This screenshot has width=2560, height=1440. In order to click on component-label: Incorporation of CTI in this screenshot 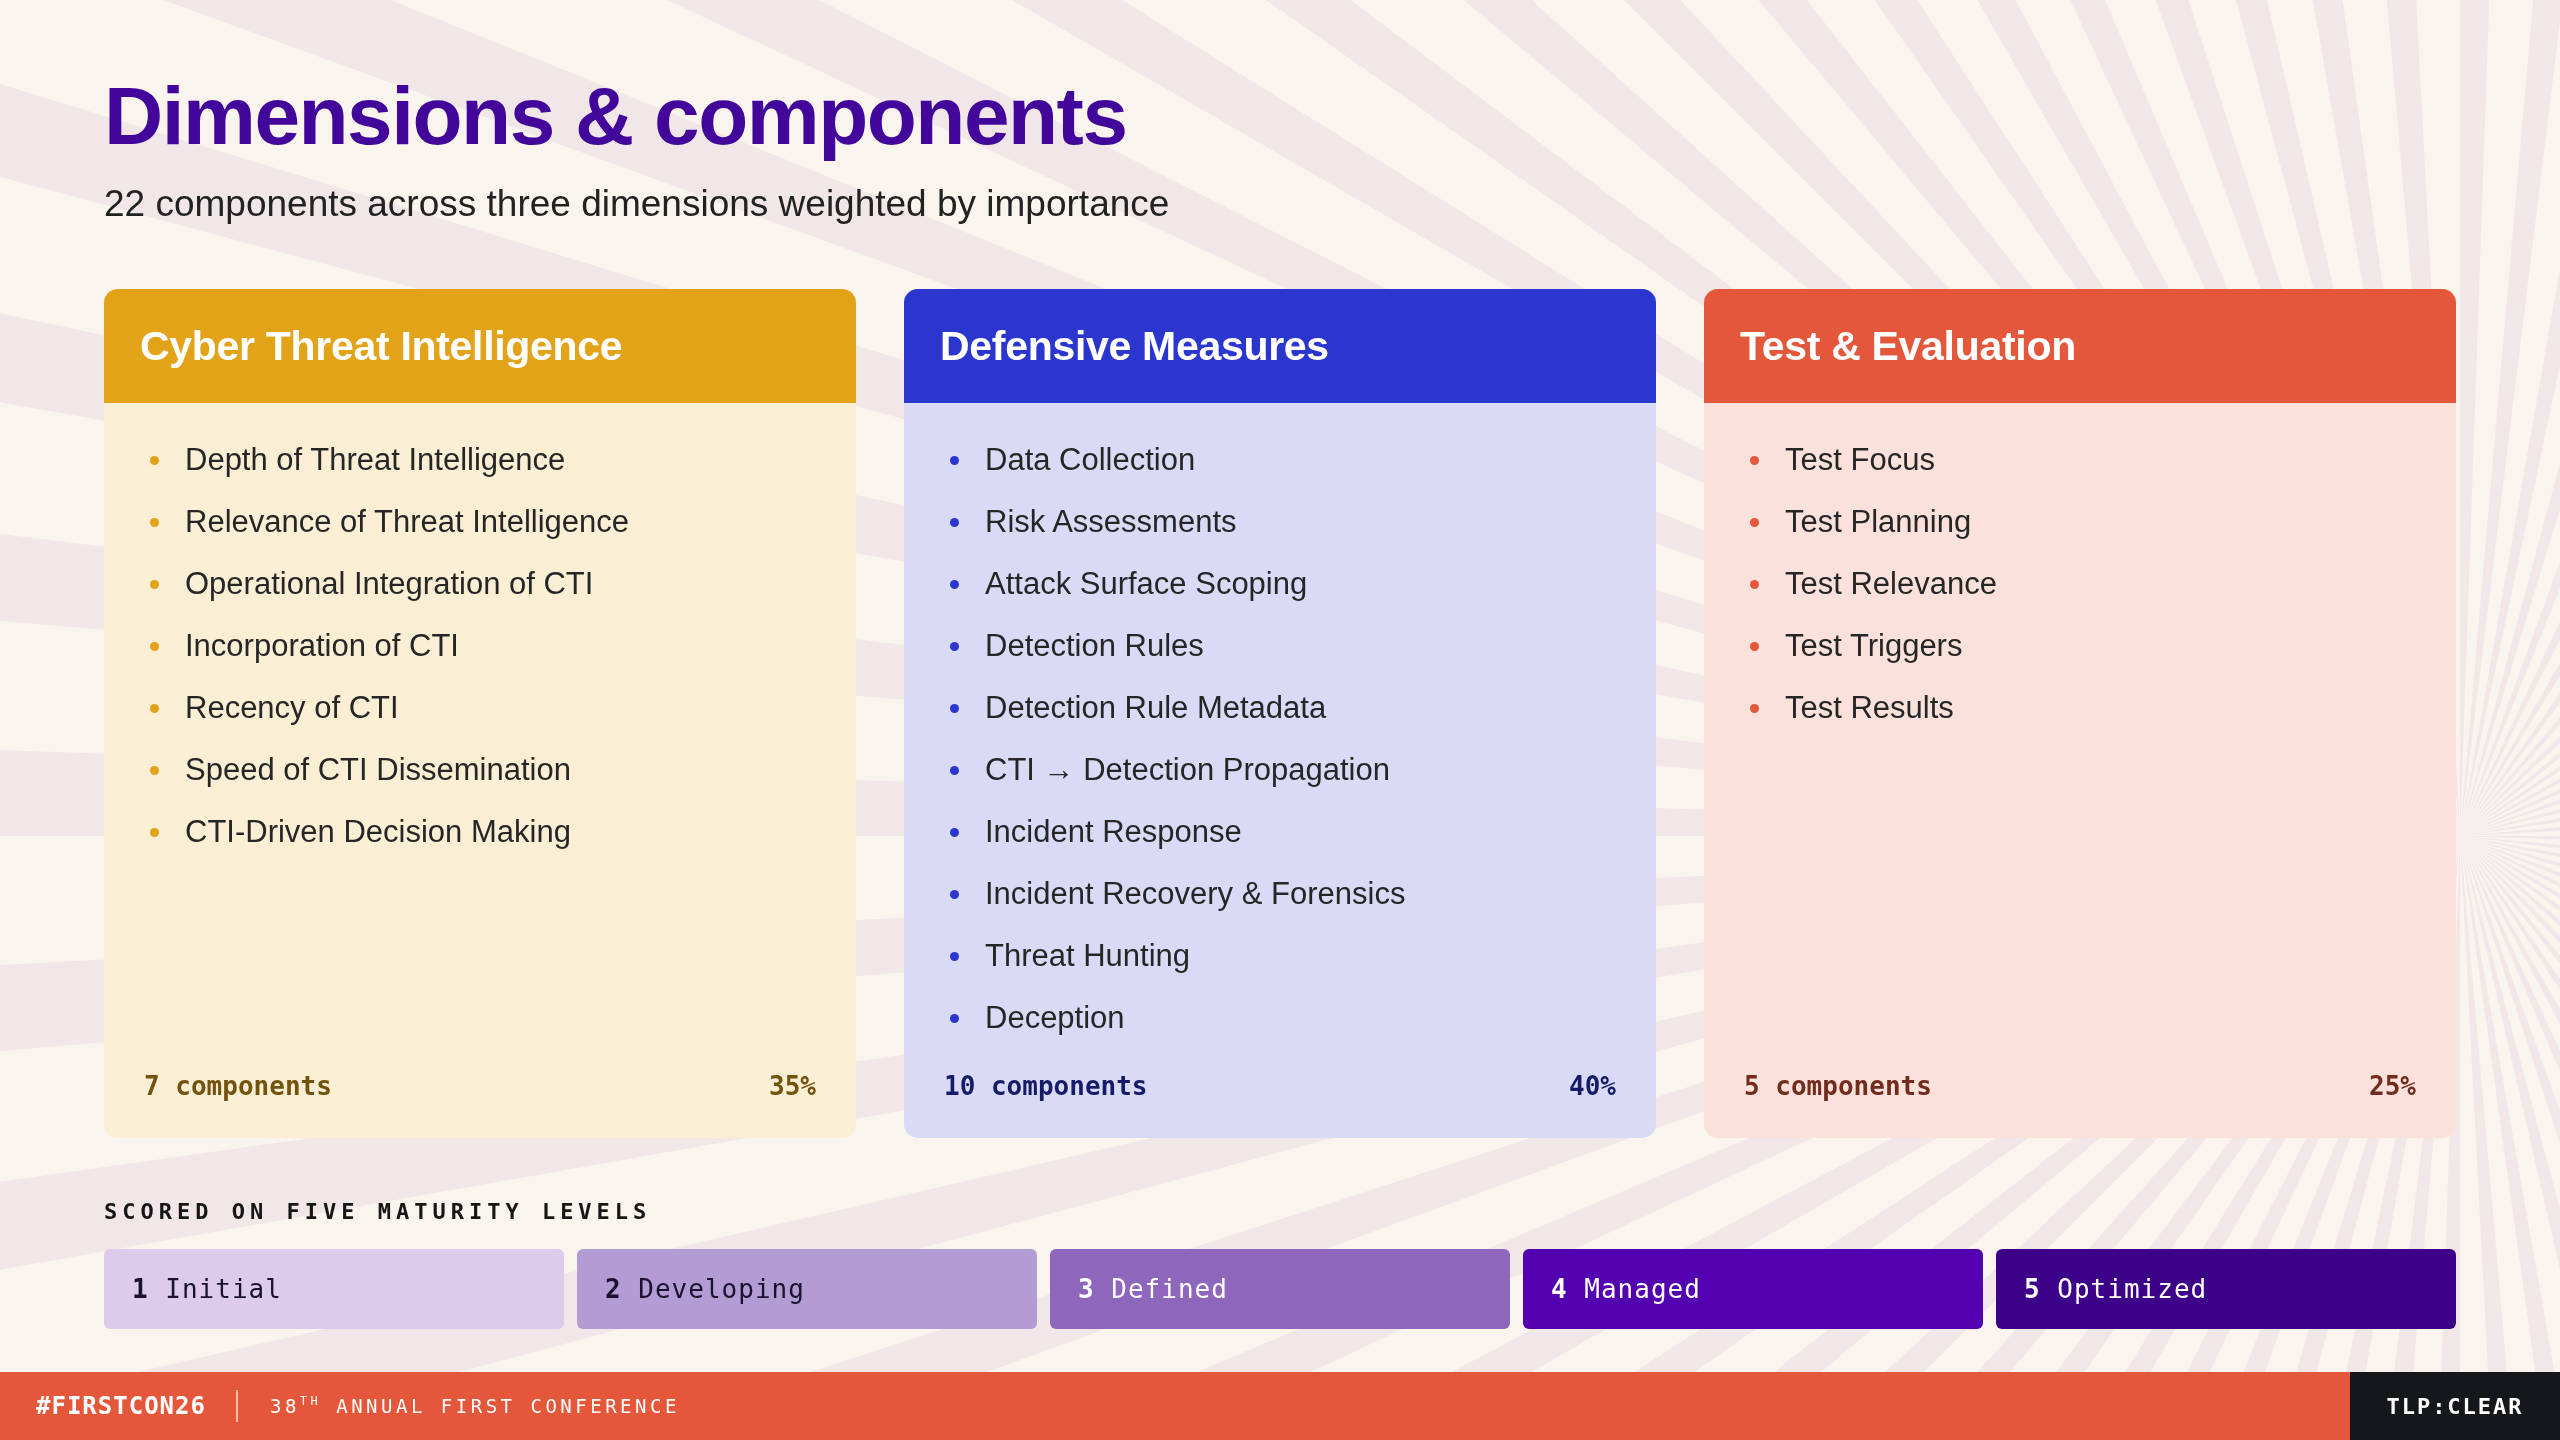, I will do `click(322, 646)`.